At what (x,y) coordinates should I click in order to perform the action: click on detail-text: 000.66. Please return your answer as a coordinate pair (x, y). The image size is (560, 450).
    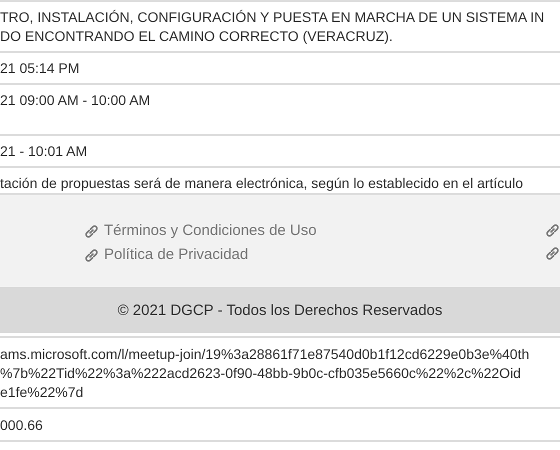
    Looking at the image, I should click on (21, 425).